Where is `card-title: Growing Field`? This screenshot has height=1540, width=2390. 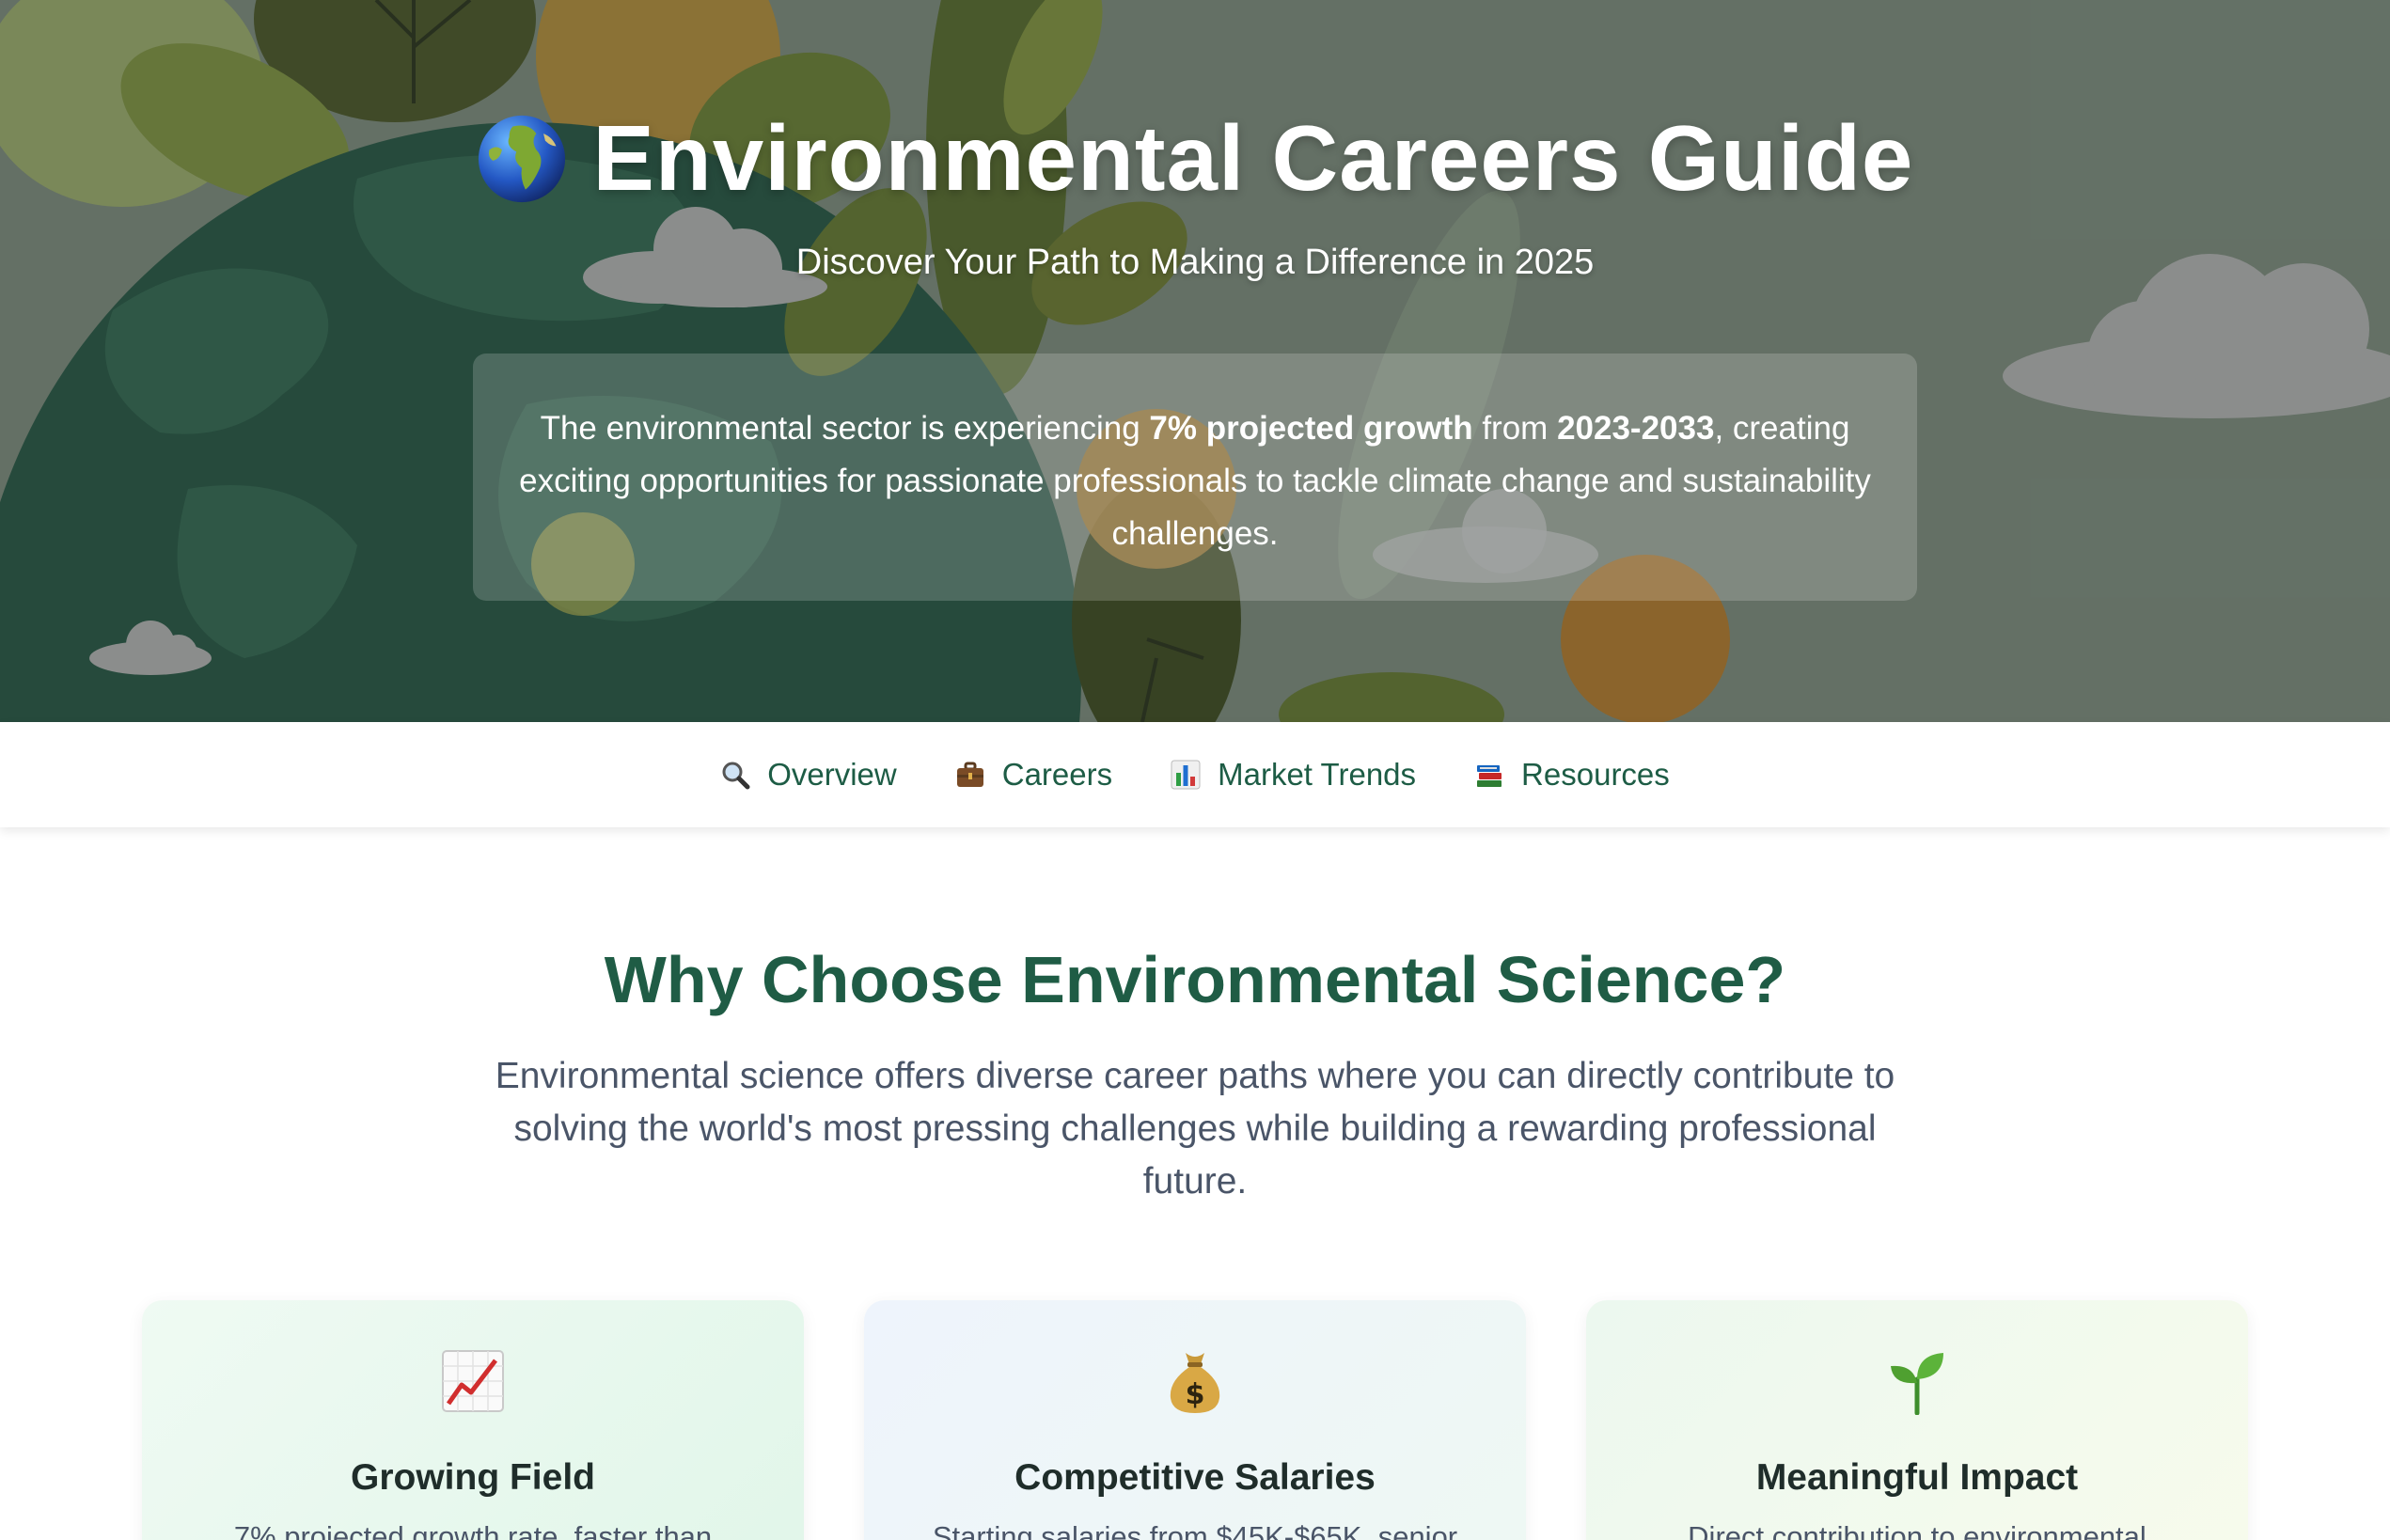
card-title: Growing Field is located at coordinates (473, 1478).